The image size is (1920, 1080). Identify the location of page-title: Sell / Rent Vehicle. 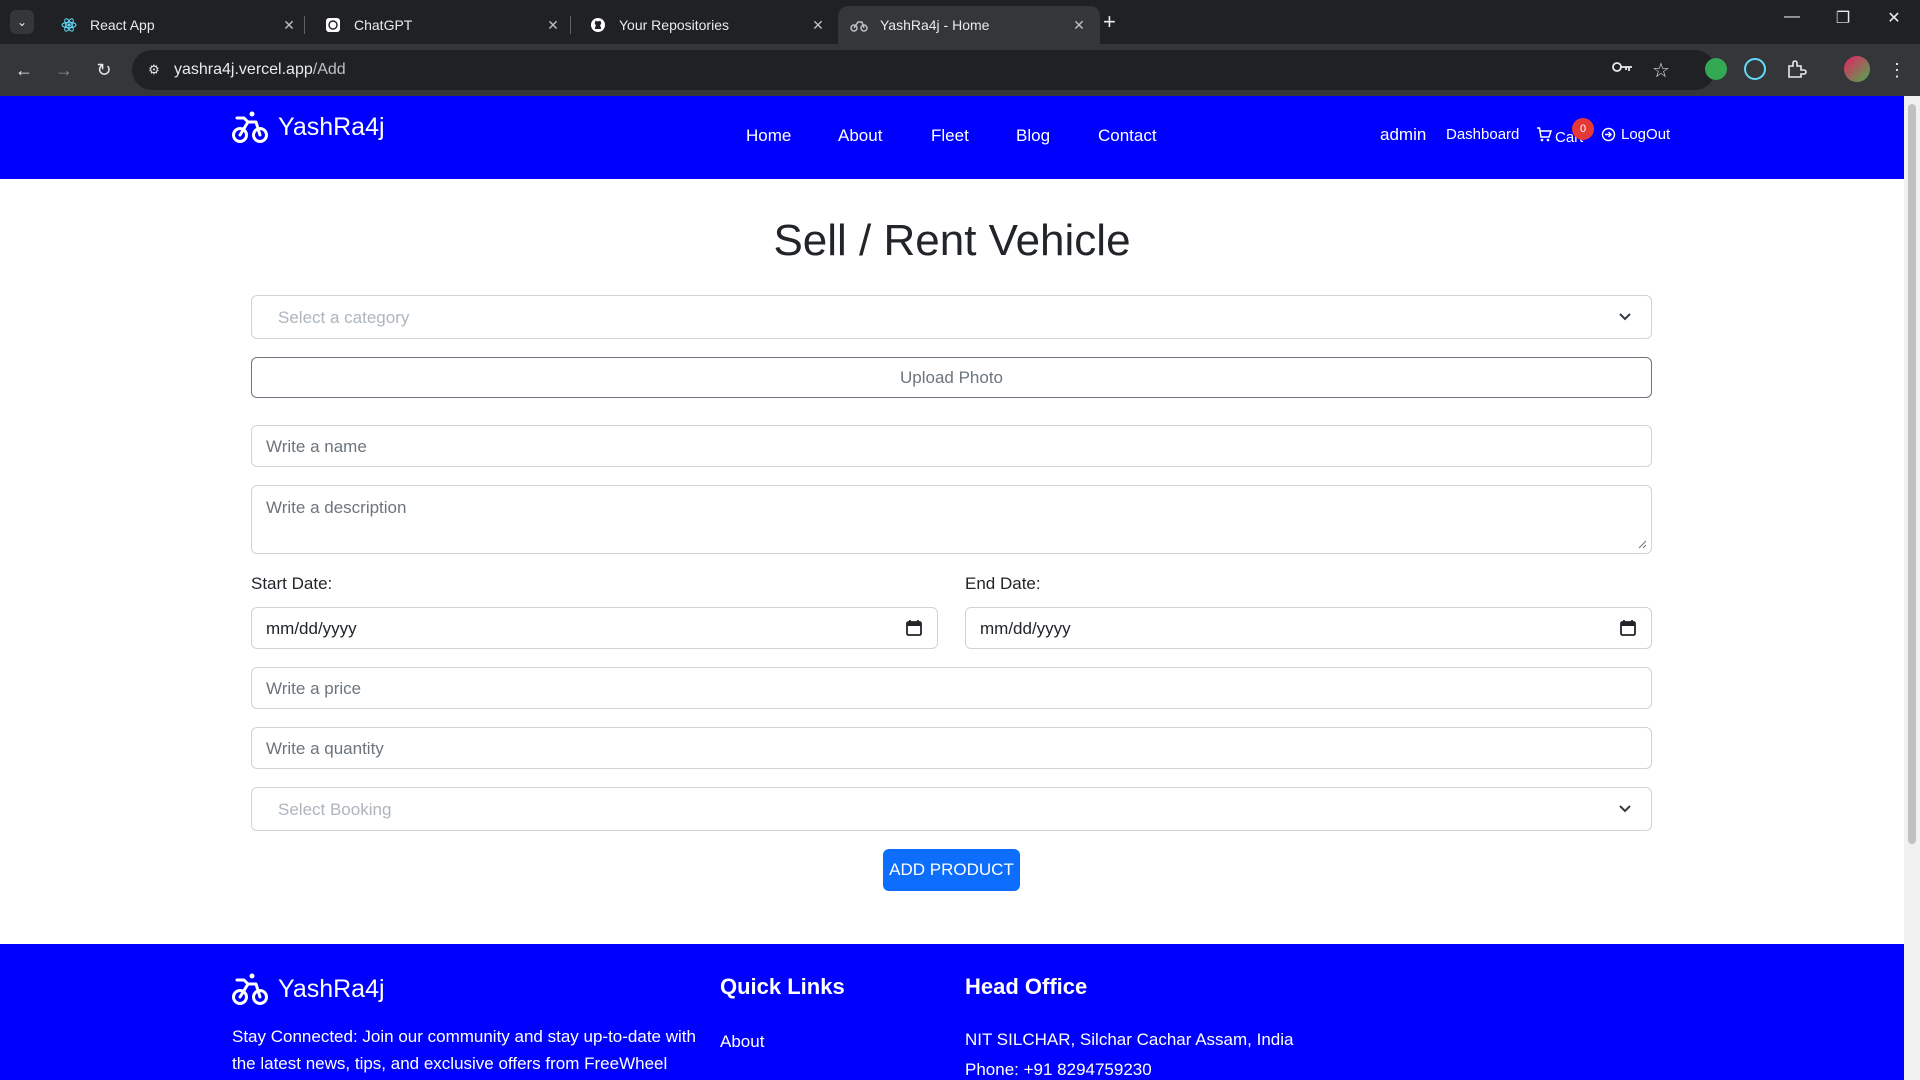
(952, 240).